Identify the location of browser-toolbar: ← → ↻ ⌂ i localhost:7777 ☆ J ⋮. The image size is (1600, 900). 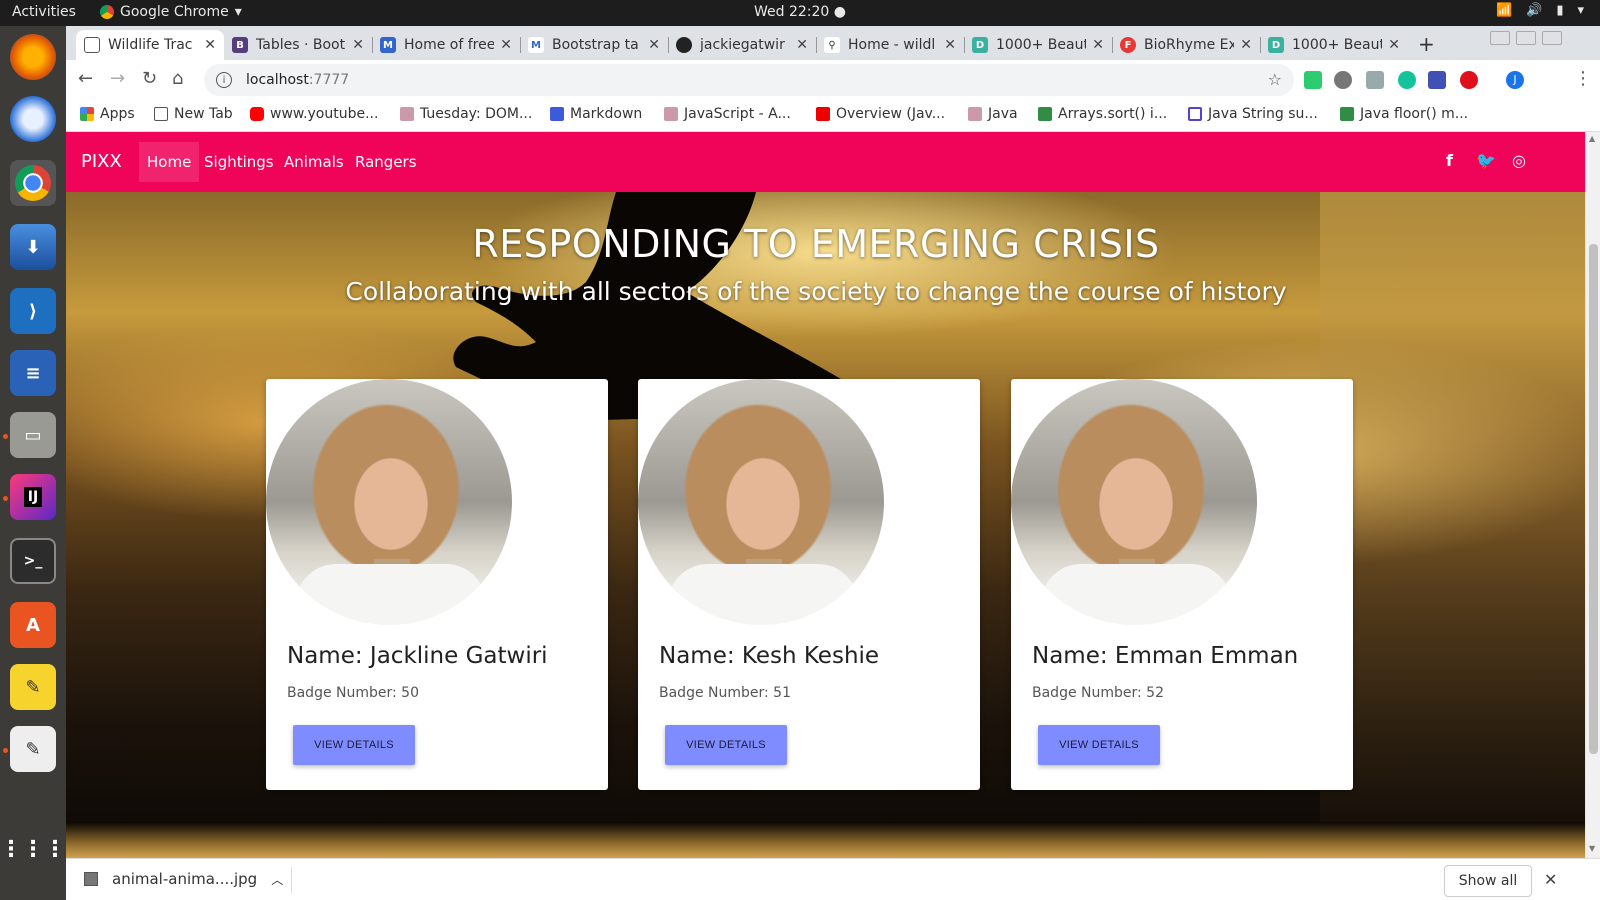
(833, 80).